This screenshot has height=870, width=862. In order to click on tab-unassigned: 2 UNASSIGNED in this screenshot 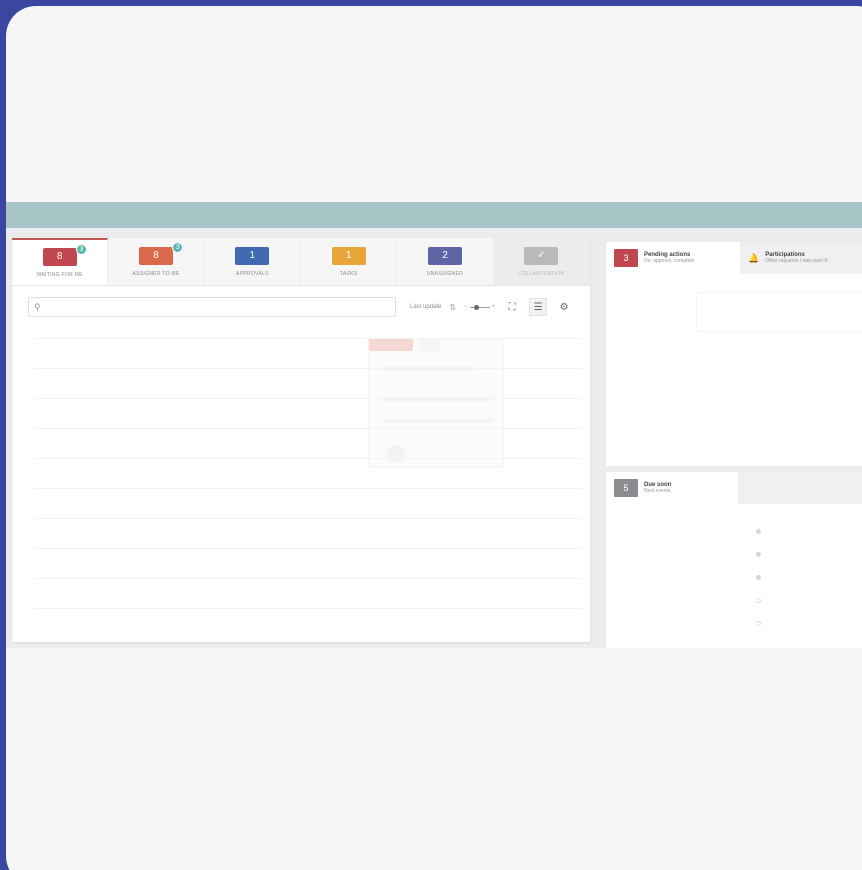, I will do `click(445, 261)`.